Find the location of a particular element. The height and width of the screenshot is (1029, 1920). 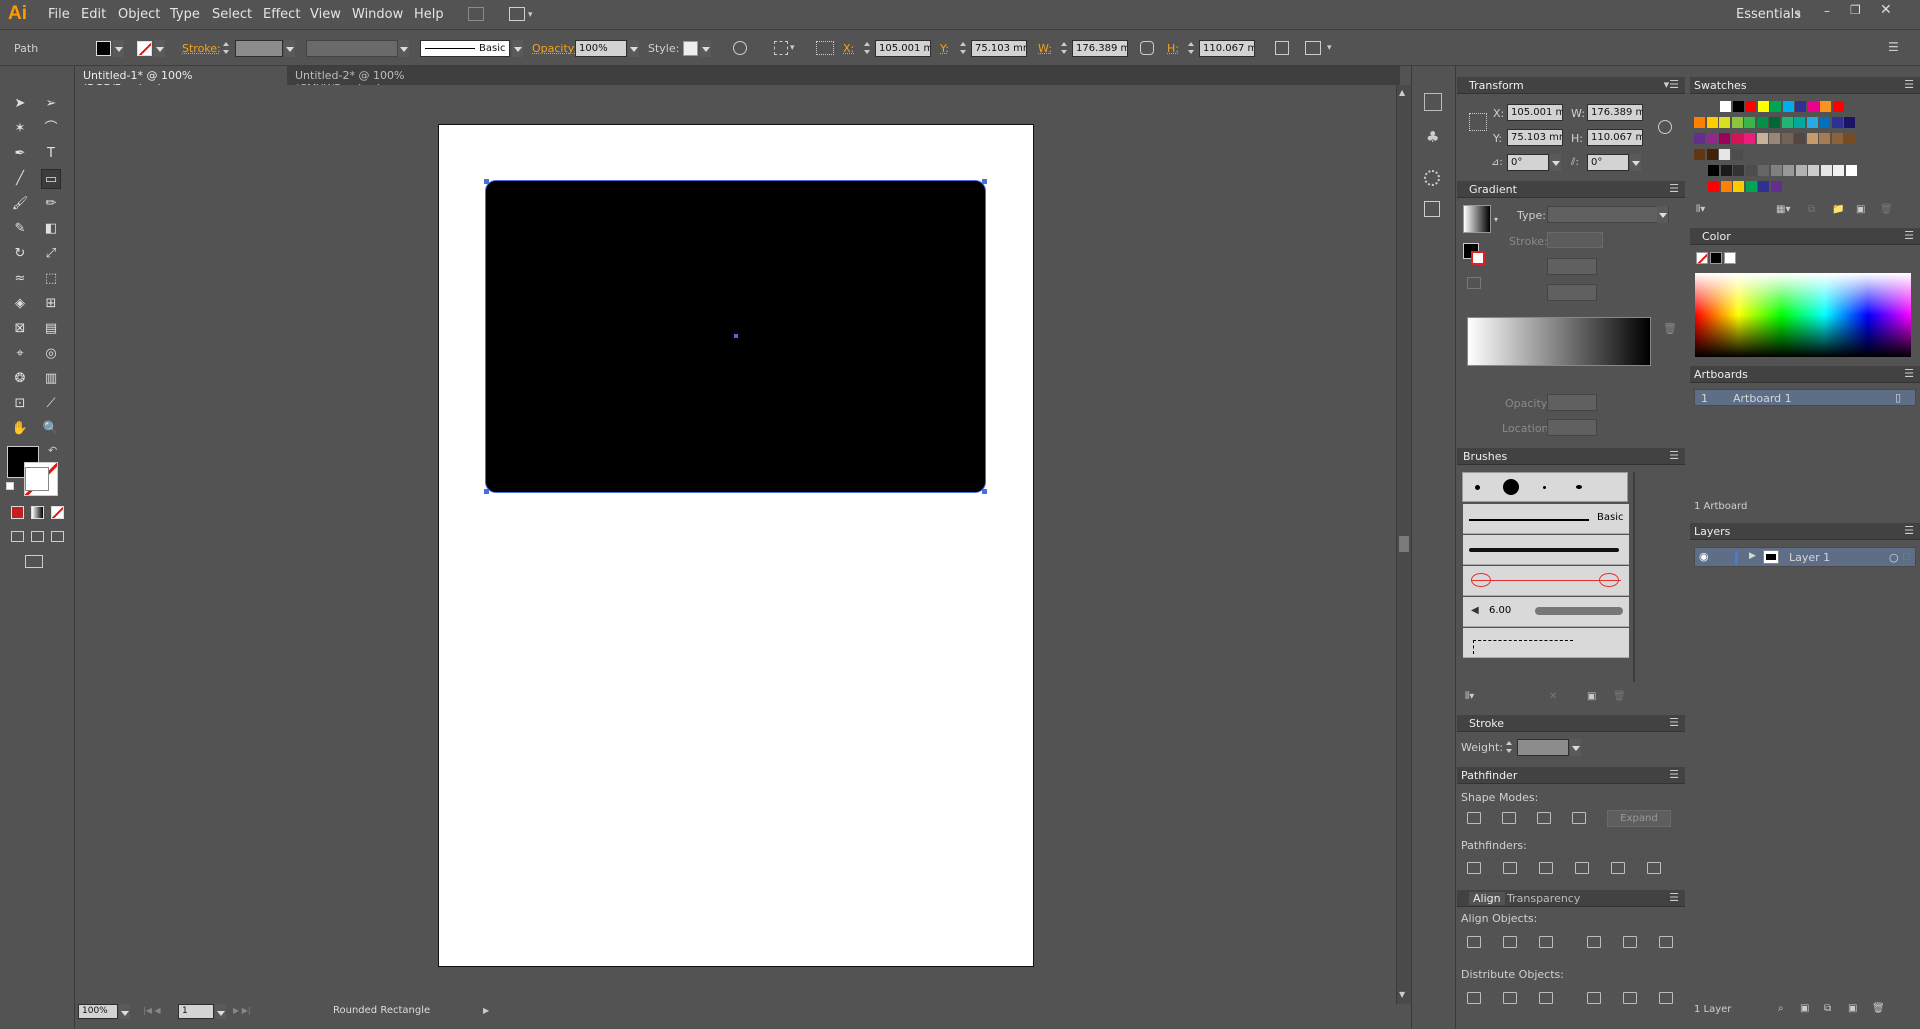

brush-definition: Basic is located at coordinates (465, 48).